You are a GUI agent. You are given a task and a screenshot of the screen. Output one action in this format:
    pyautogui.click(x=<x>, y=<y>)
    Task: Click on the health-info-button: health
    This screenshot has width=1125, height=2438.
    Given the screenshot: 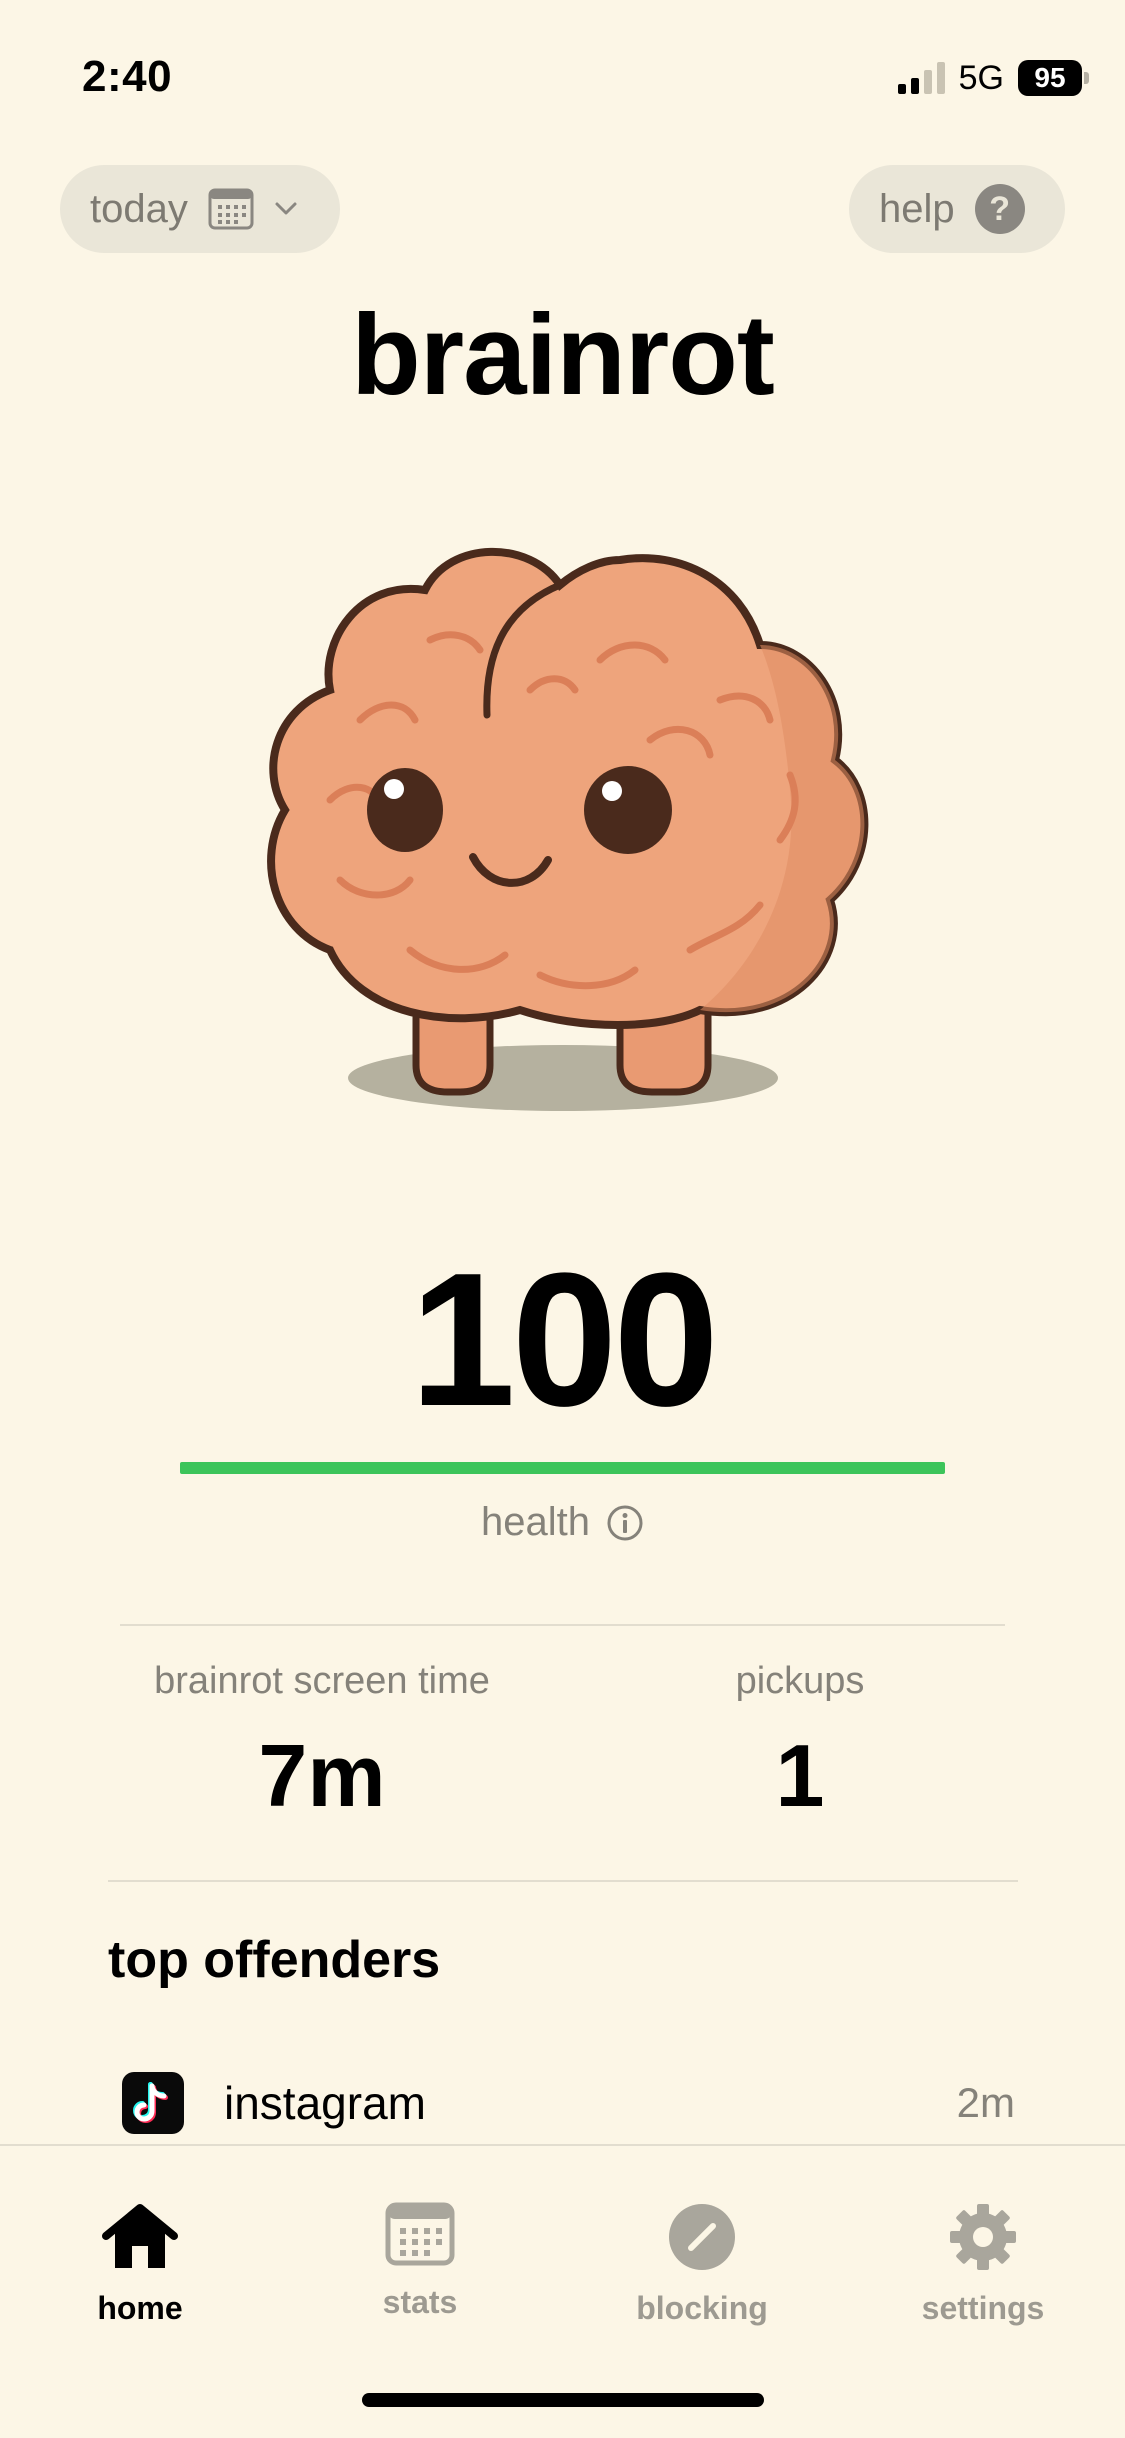 What is the action you would take?
    pyautogui.click(x=562, y=1522)
    